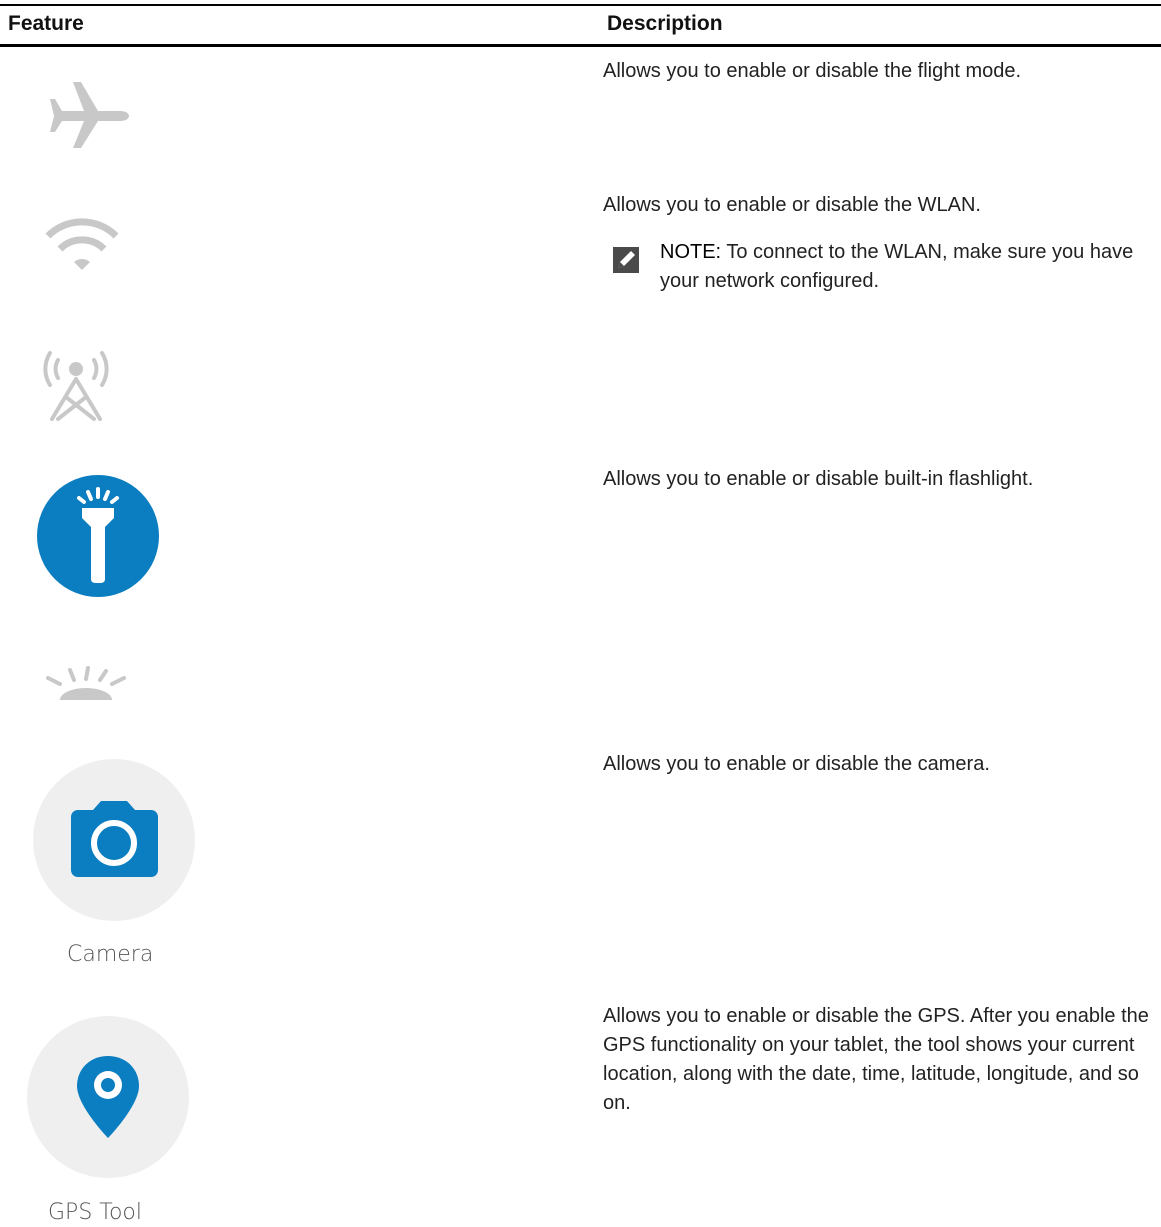  What do you see at coordinates (86, 683) in the screenshot?
I see `brightness-icon` at bounding box center [86, 683].